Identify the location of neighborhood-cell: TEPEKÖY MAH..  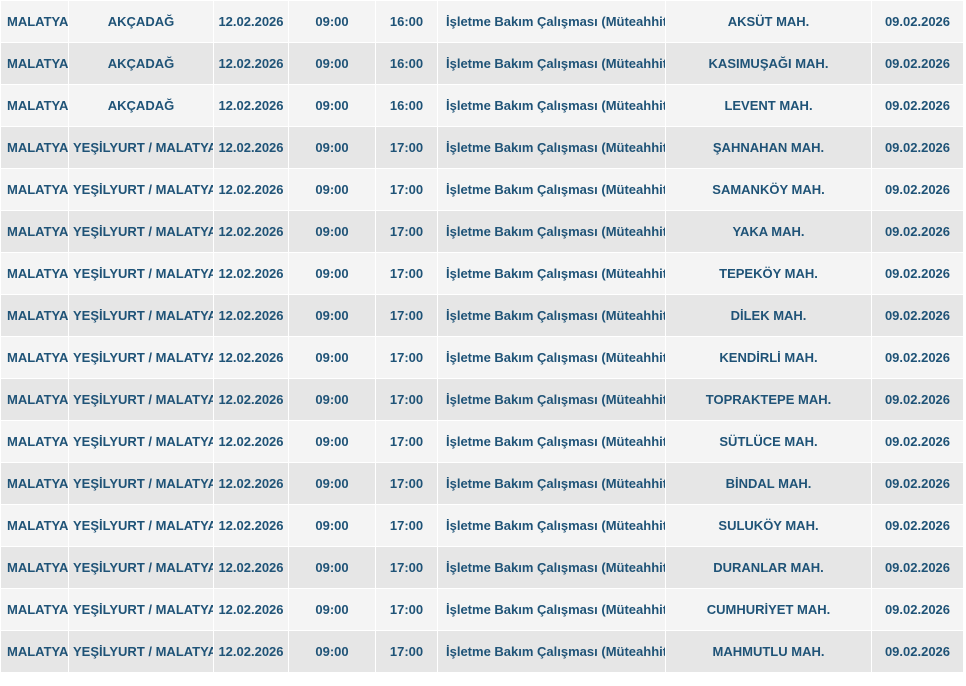
(768, 273).